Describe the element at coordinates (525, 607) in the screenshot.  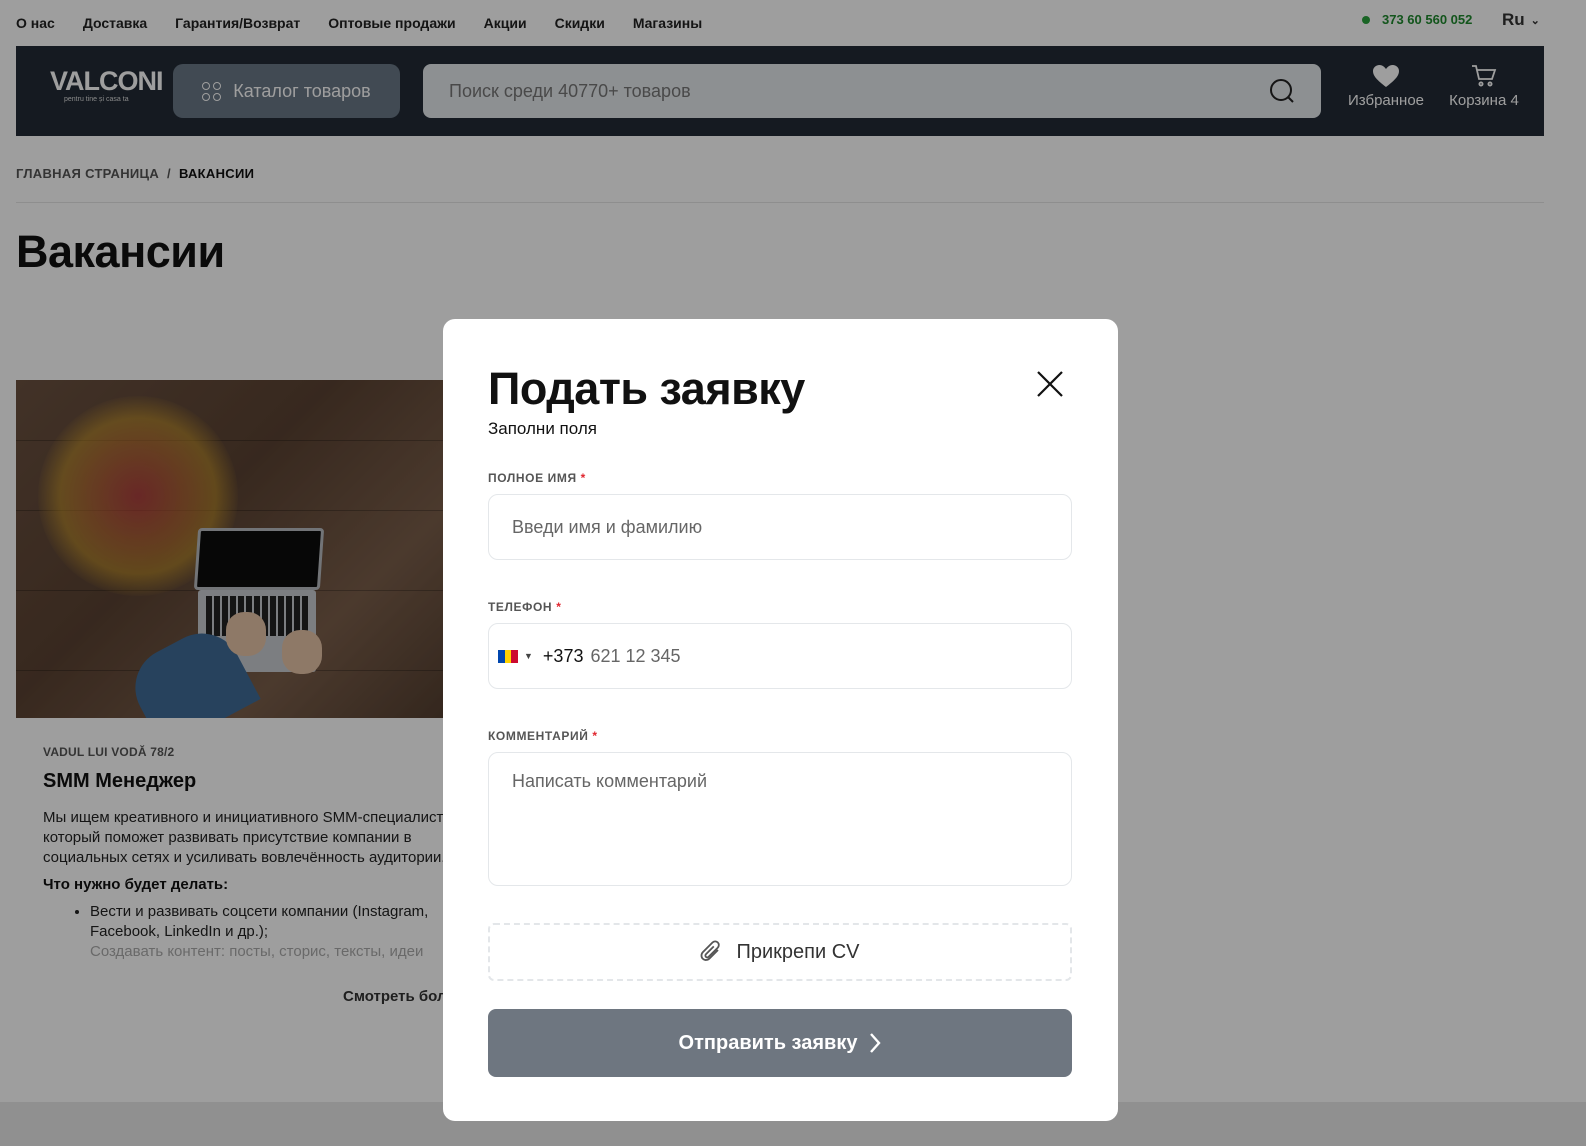
I see `phone-field-label: ТЕЛЕФОН *` at that location.